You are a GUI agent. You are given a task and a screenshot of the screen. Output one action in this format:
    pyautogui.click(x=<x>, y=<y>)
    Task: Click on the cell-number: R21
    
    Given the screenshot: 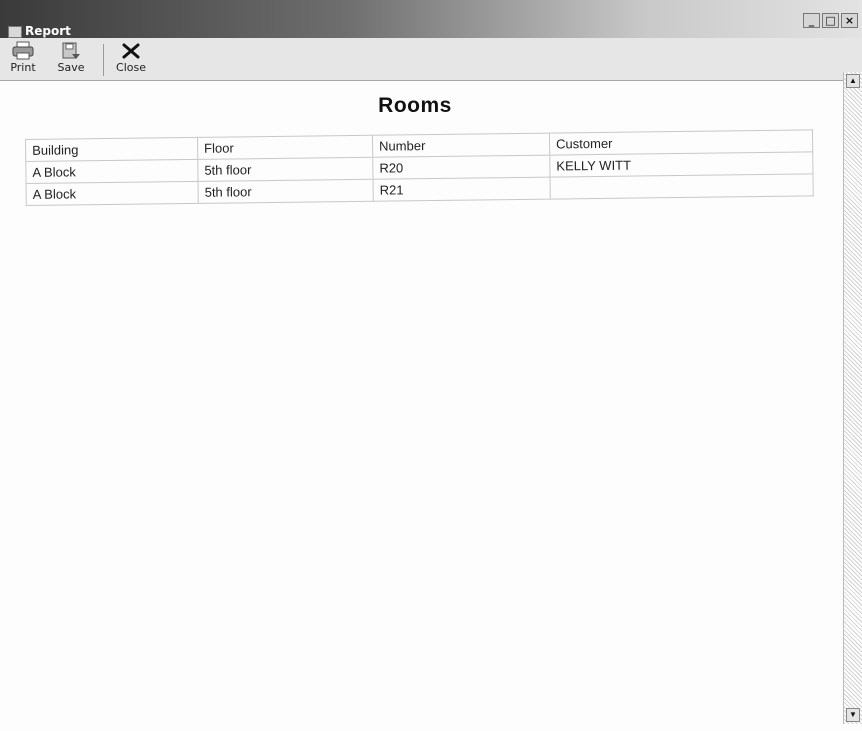 What is the action you would take?
    pyautogui.click(x=462, y=189)
    